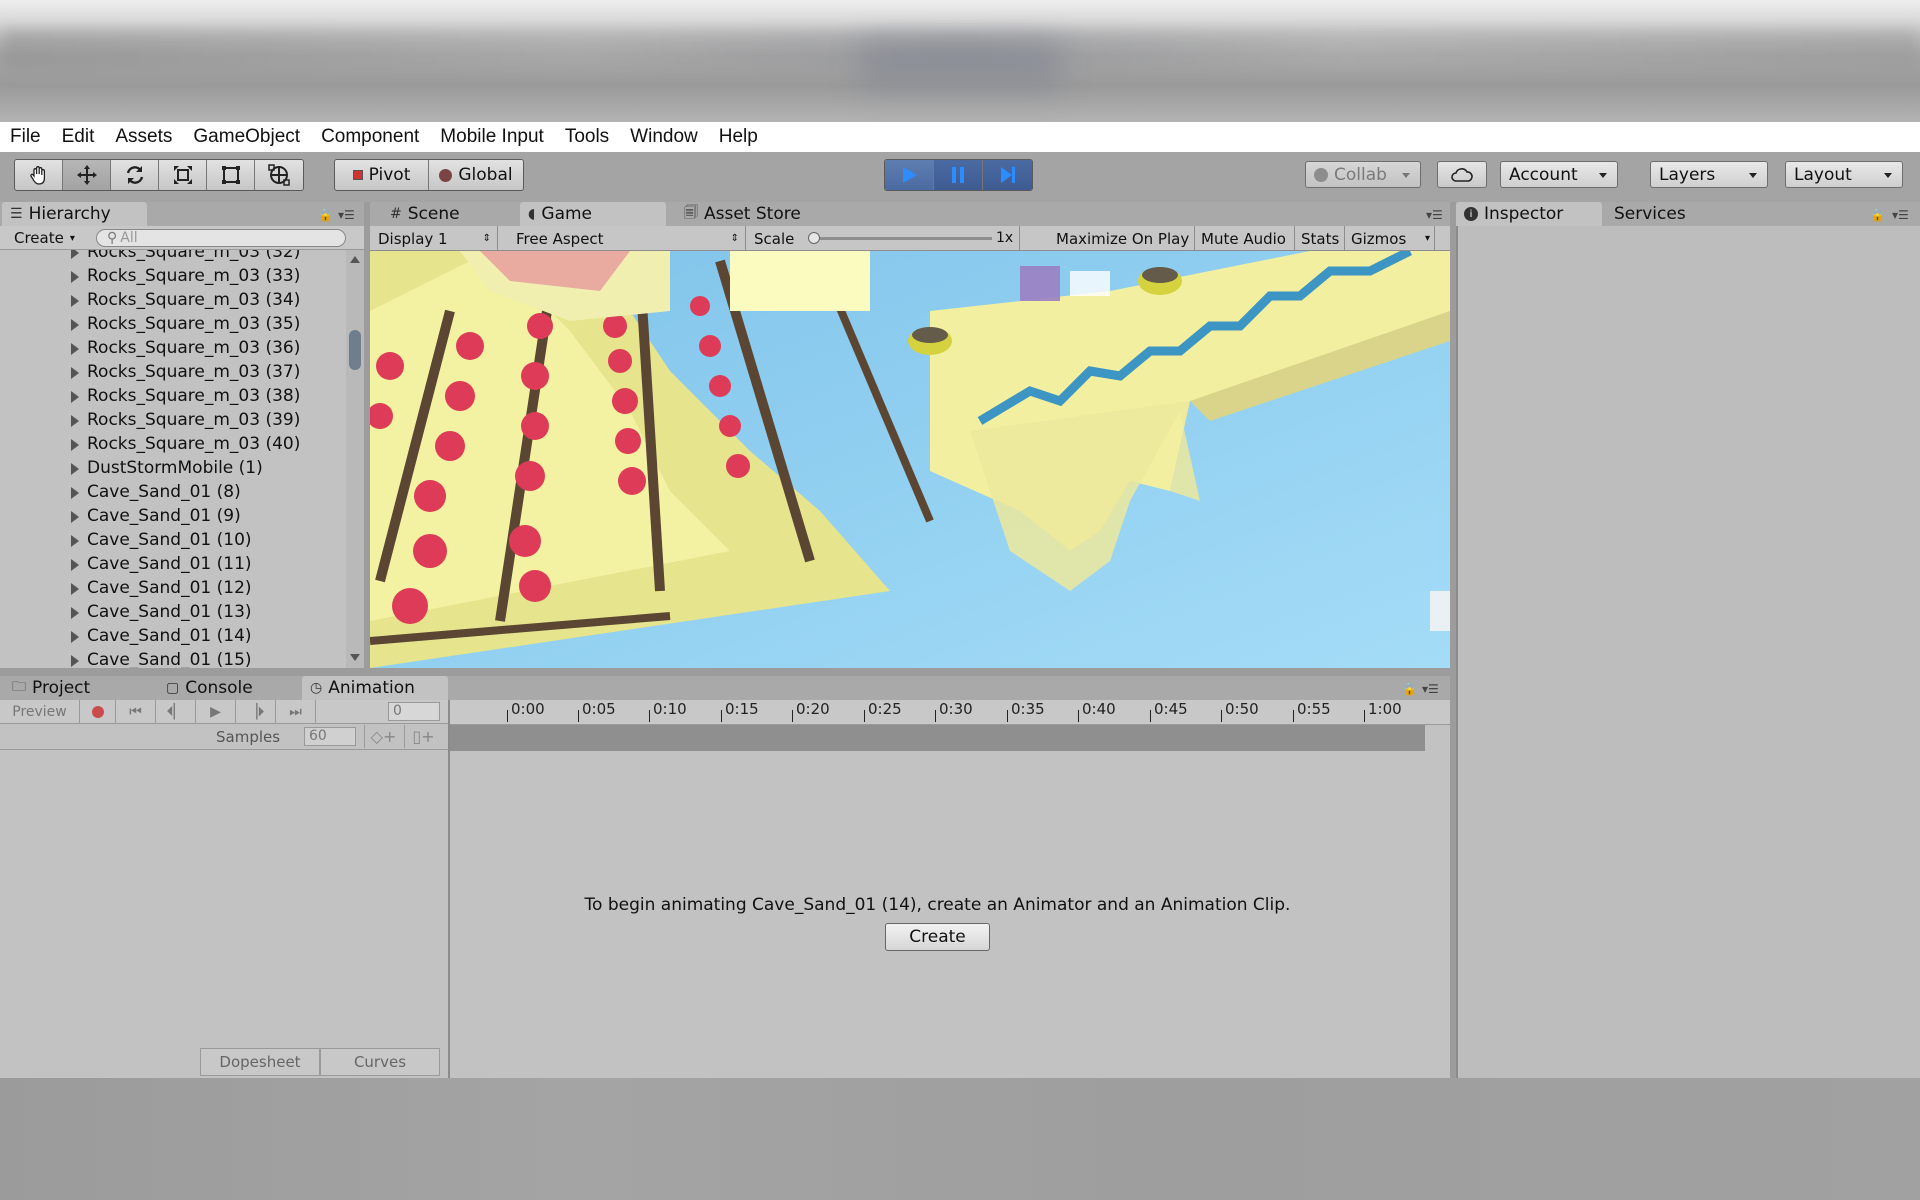  What do you see at coordinates (170, 420) in the screenshot?
I see `list-item: Rocks_Square_m_03 (39)` at bounding box center [170, 420].